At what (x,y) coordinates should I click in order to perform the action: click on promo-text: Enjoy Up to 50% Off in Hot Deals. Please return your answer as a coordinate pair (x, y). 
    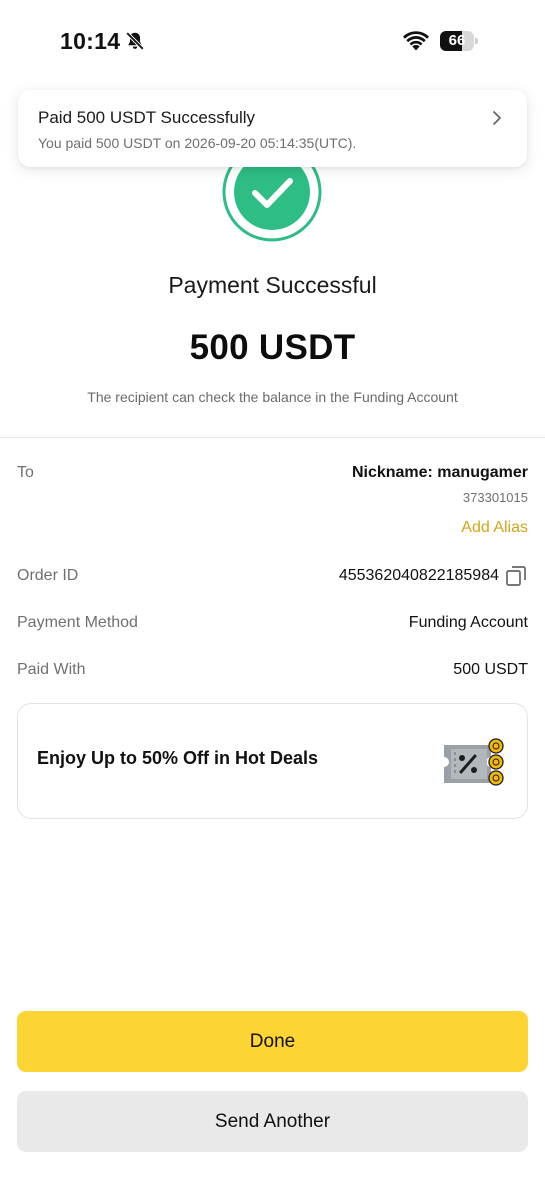
    Looking at the image, I should click on (178, 758).